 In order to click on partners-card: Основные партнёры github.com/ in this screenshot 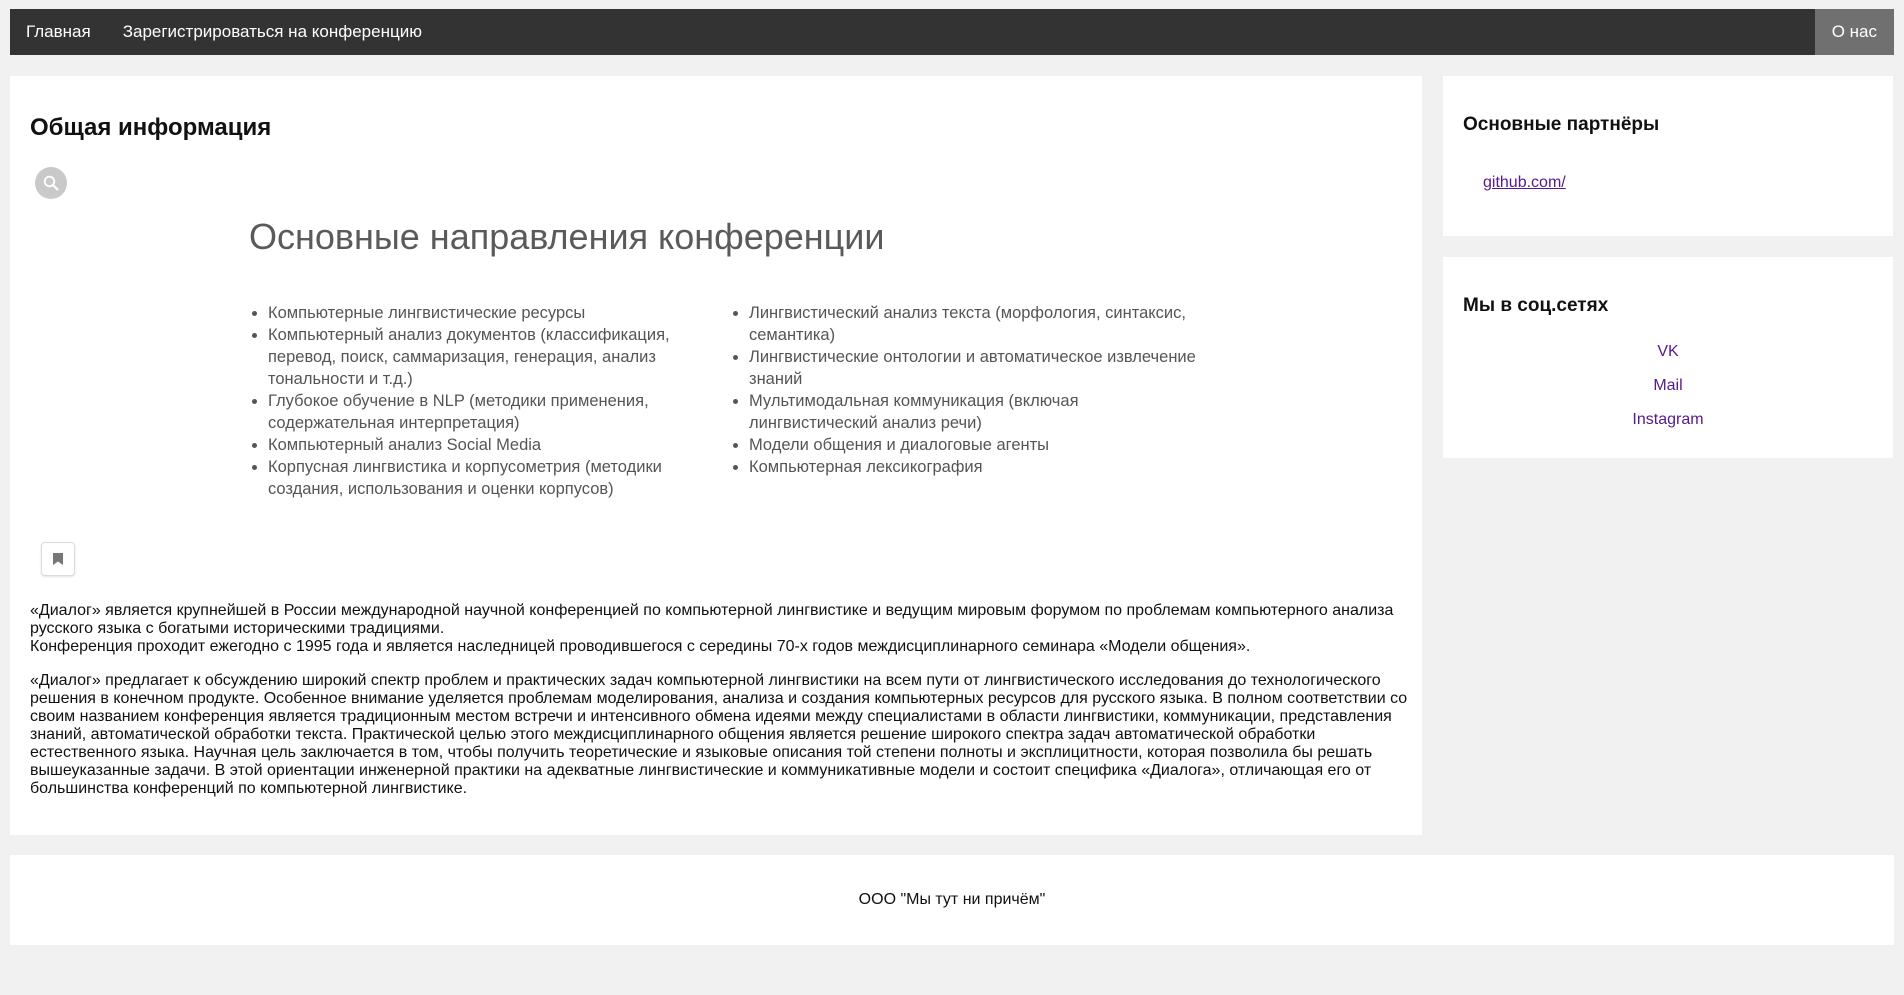, I will do `click(1668, 156)`.